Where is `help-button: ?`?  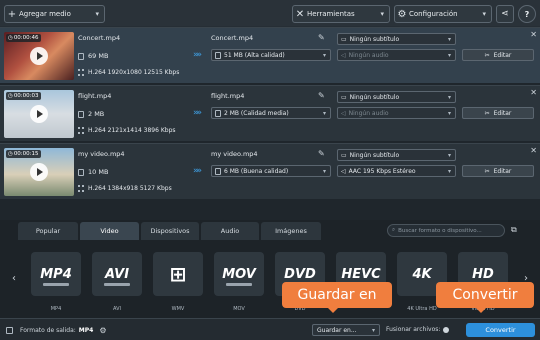 help-button: ? is located at coordinates (527, 14).